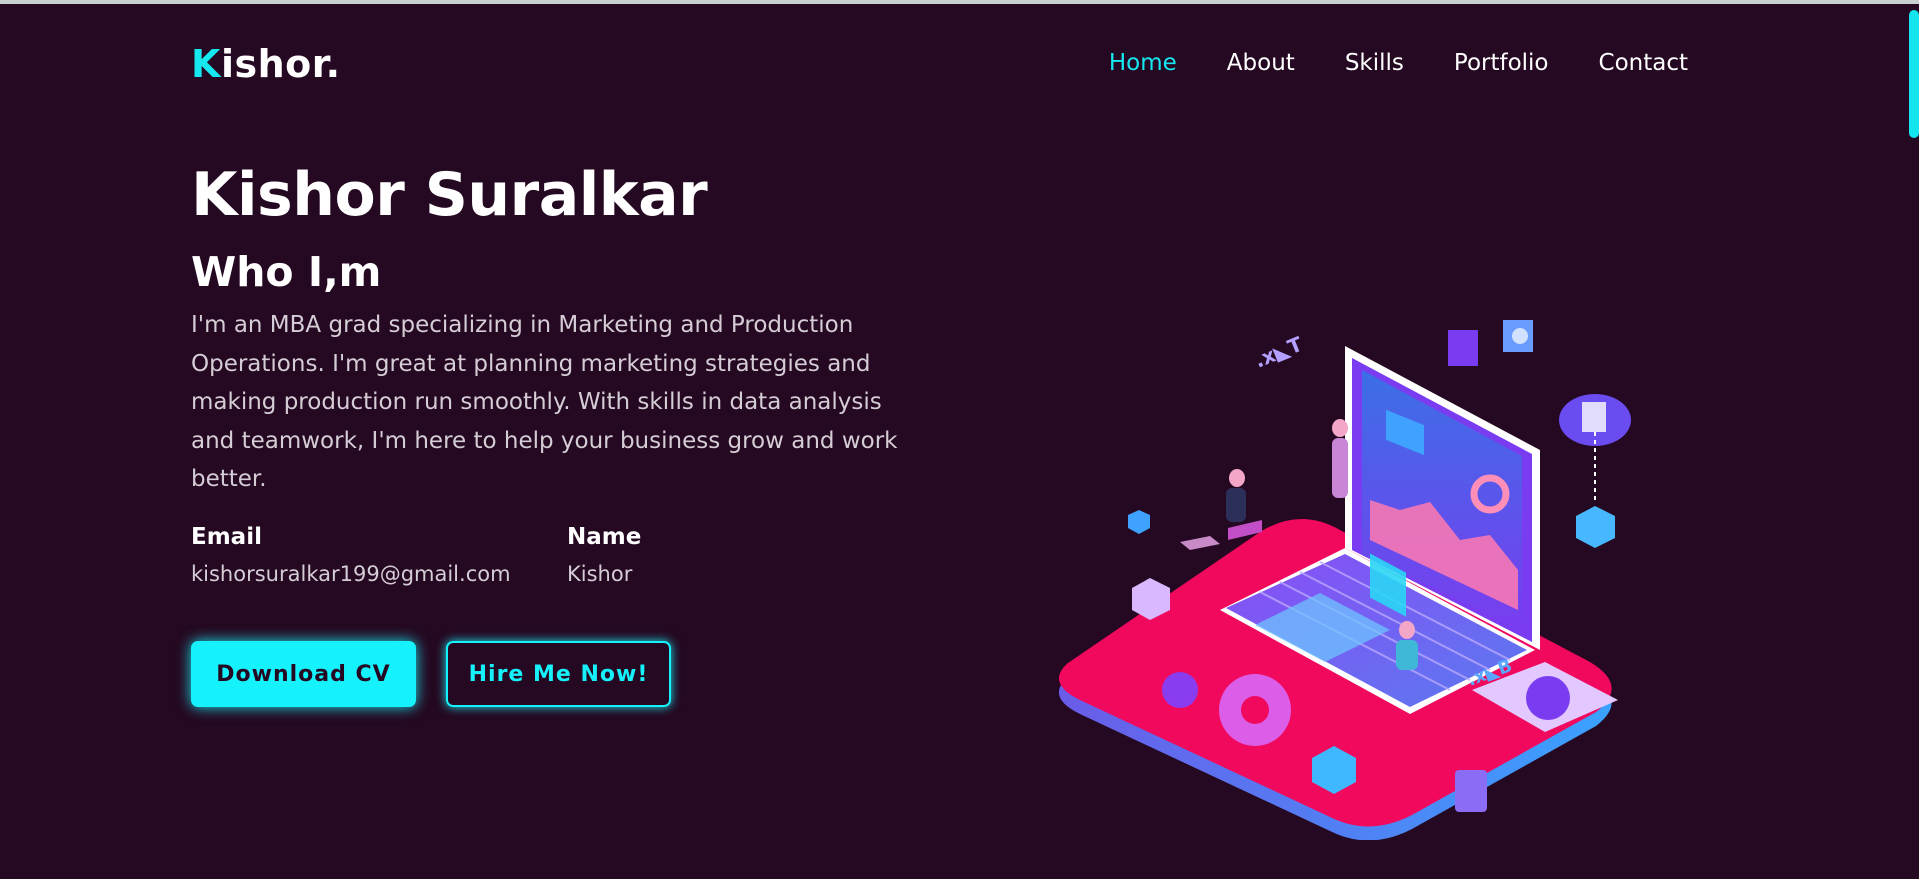 The width and height of the screenshot is (1919, 879). What do you see at coordinates (303, 674) in the screenshot?
I see `download-cv-button: Download CV` at bounding box center [303, 674].